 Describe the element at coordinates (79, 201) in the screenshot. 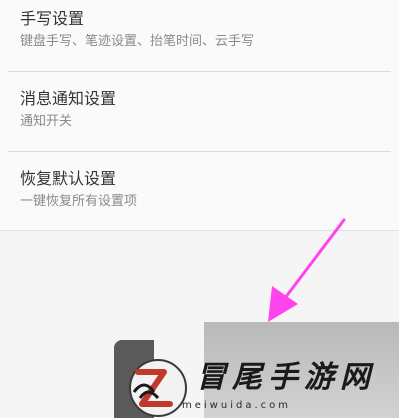

I see `restore-defaults-subtitle: 一键恢复所有设置项` at that location.